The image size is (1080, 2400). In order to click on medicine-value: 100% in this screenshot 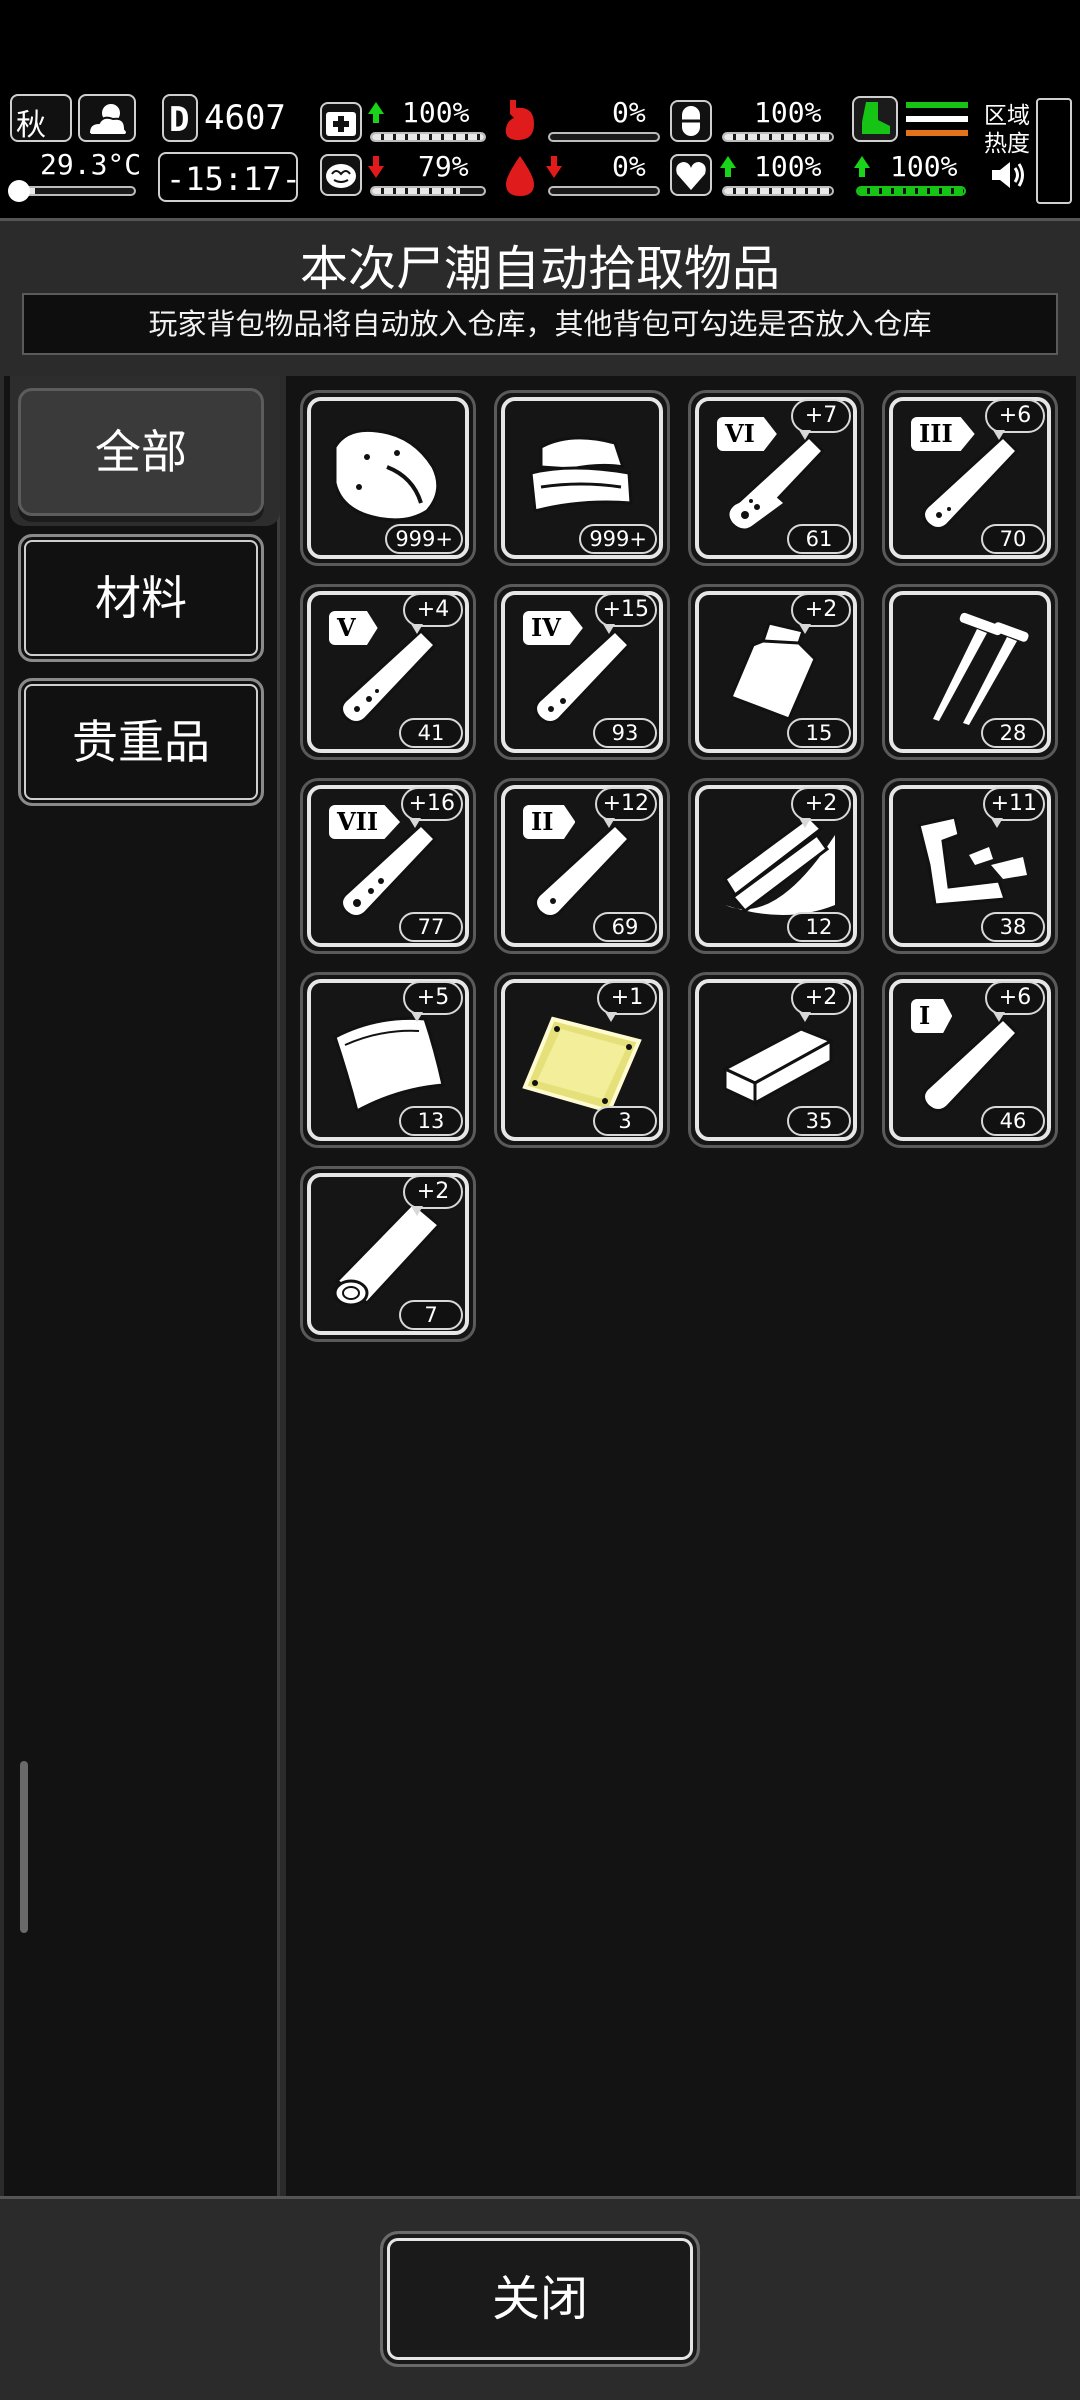, I will do `click(788, 112)`.